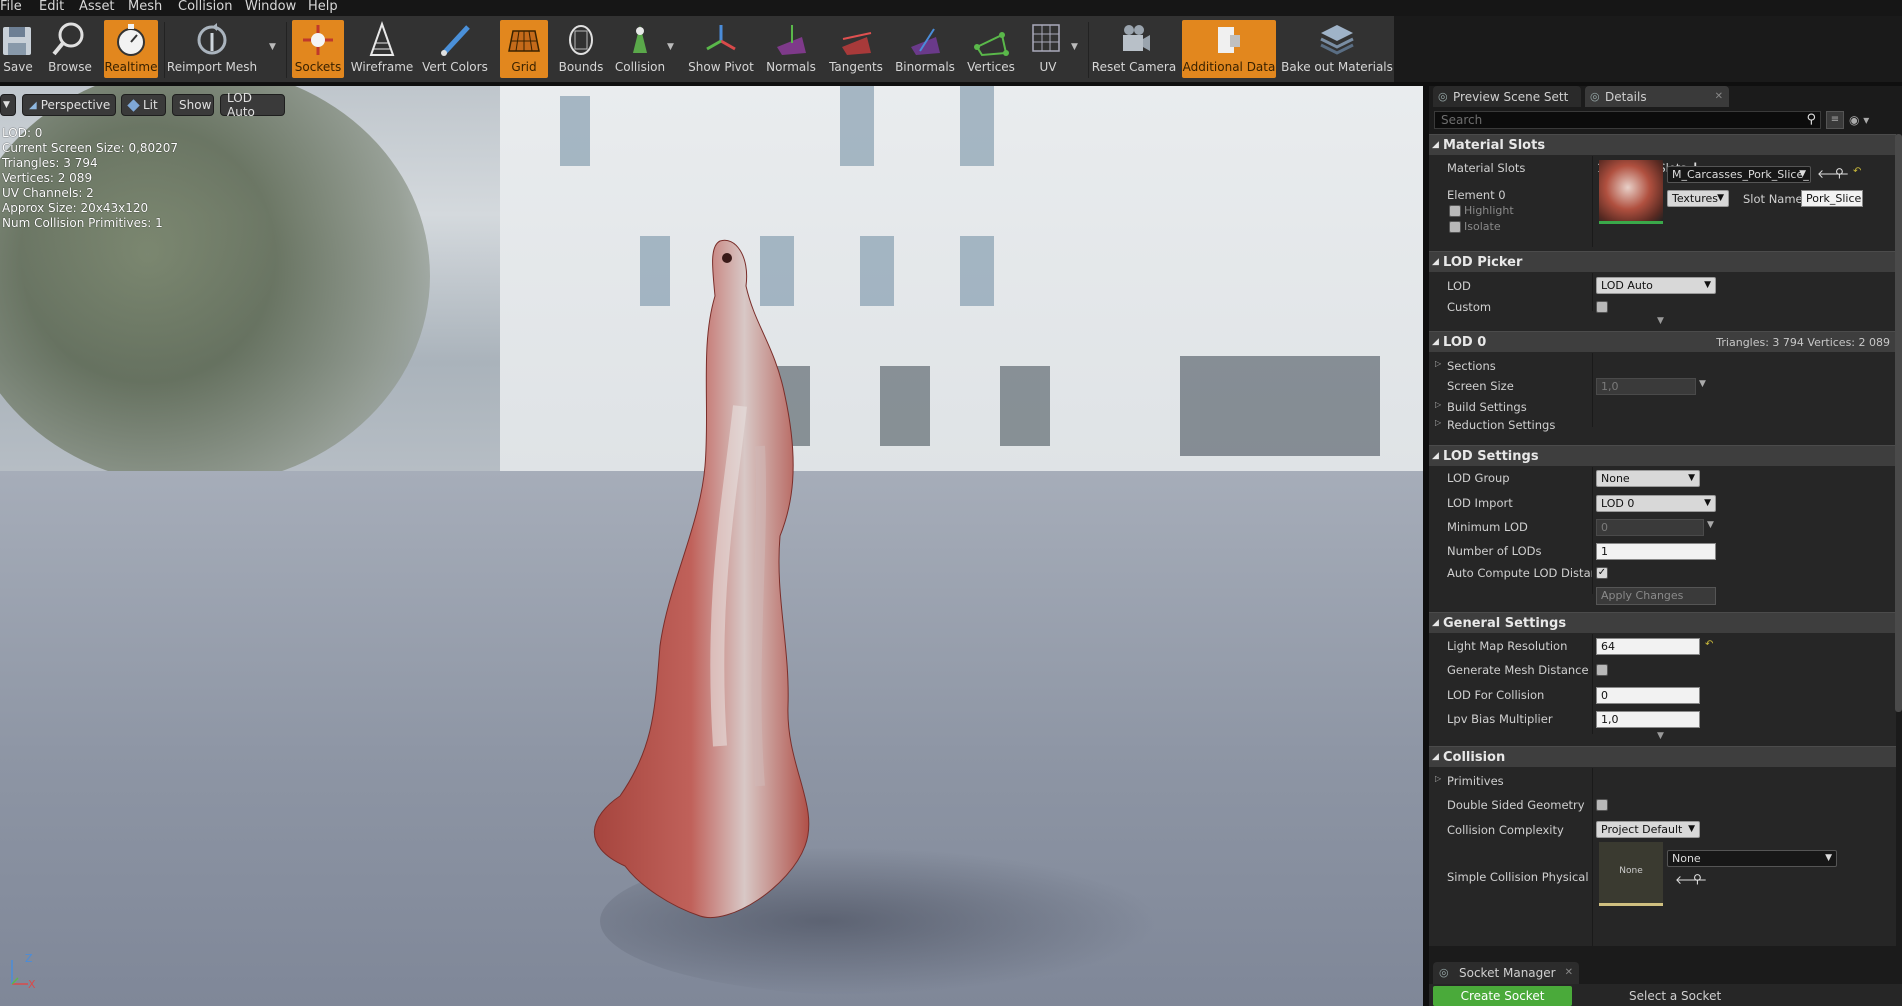 The image size is (1902, 1006). What do you see at coordinates (1857, 171) in the screenshot?
I see `reset-material-icon: ↶` at bounding box center [1857, 171].